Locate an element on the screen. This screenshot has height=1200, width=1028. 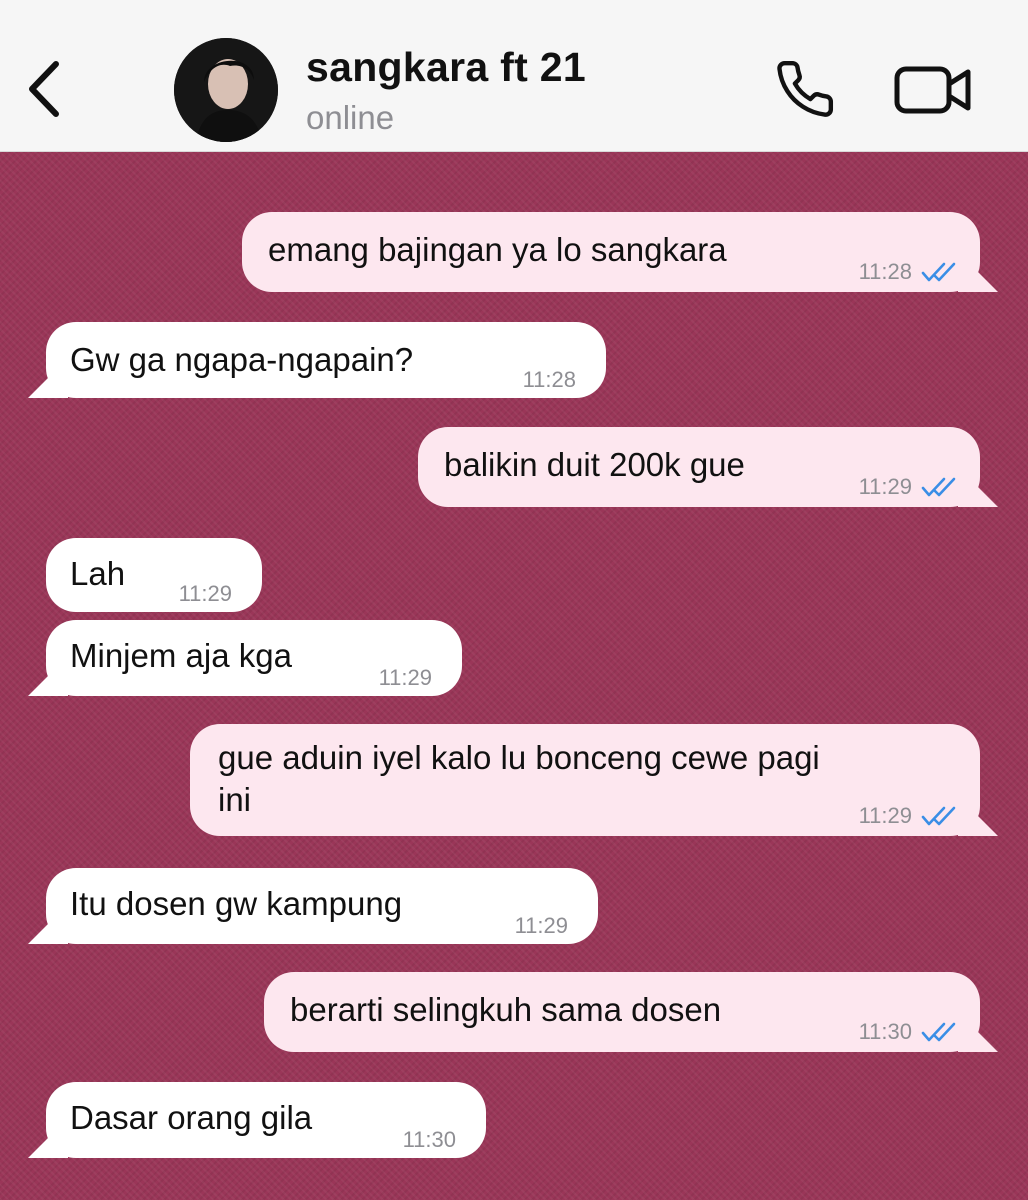
chevron-left-icon is located at coordinates (44, 89).